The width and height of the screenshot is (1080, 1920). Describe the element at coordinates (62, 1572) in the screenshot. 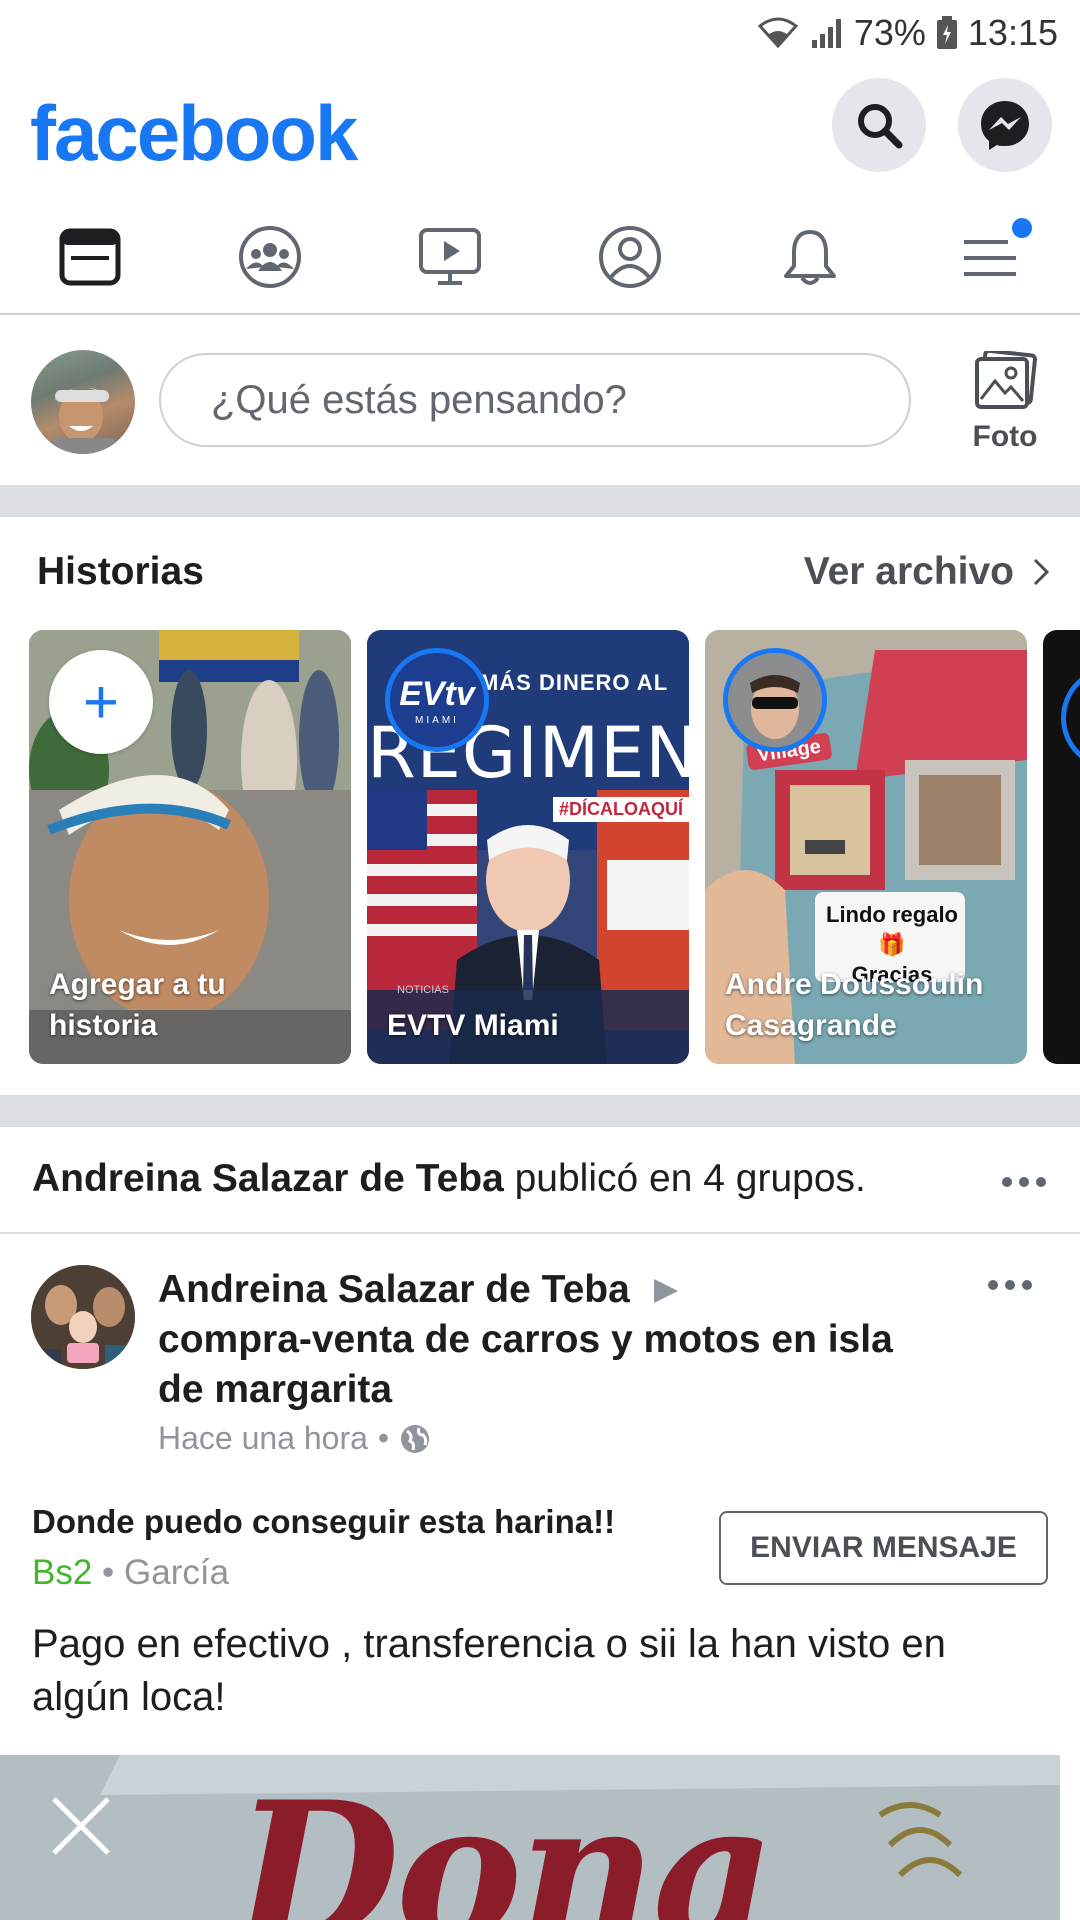

I see `listing-price: Bs2` at that location.